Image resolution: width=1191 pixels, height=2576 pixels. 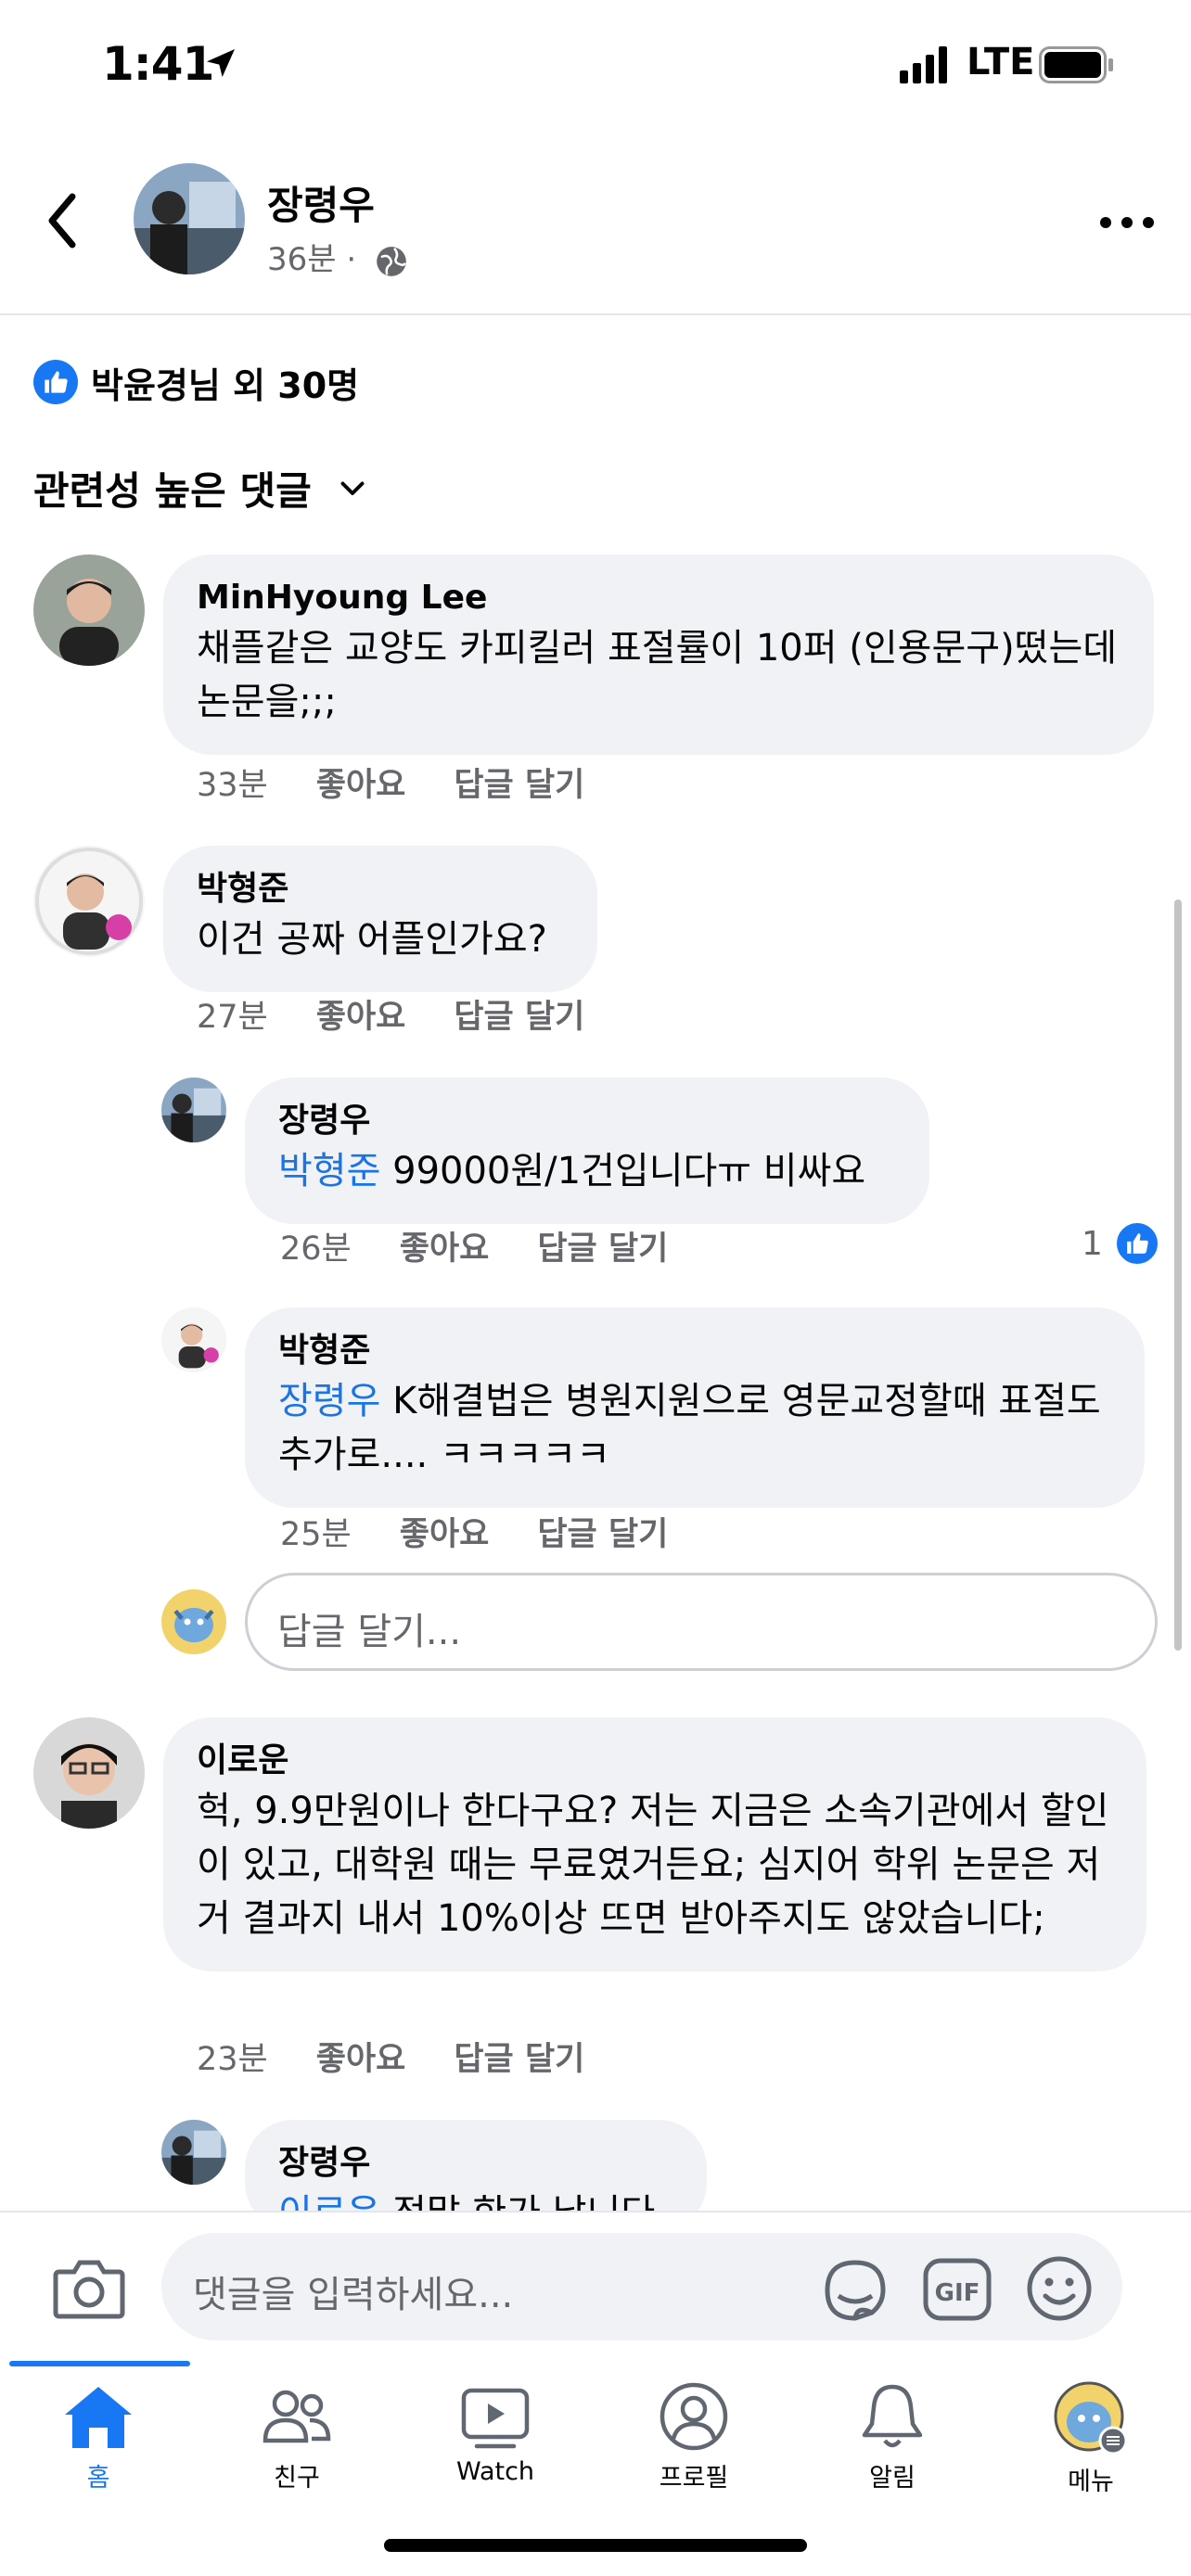 What do you see at coordinates (190, 218) in the screenshot?
I see `author-avatar` at bounding box center [190, 218].